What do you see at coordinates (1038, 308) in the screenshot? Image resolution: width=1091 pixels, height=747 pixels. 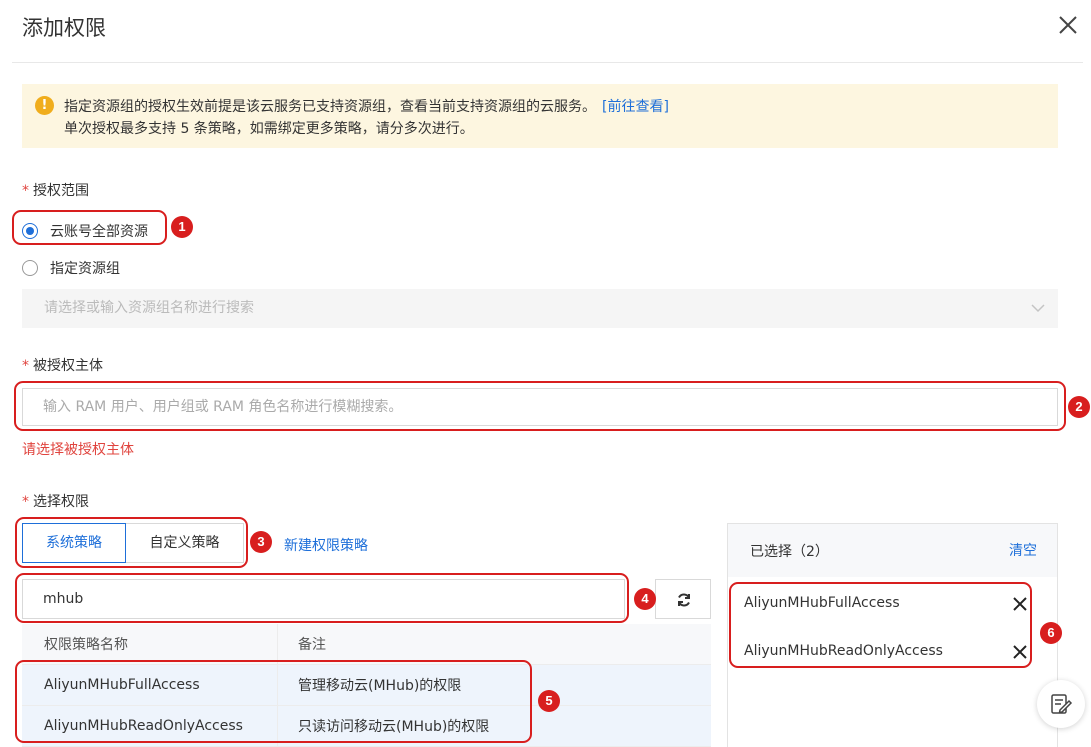 I see `chevron-down-icon` at bounding box center [1038, 308].